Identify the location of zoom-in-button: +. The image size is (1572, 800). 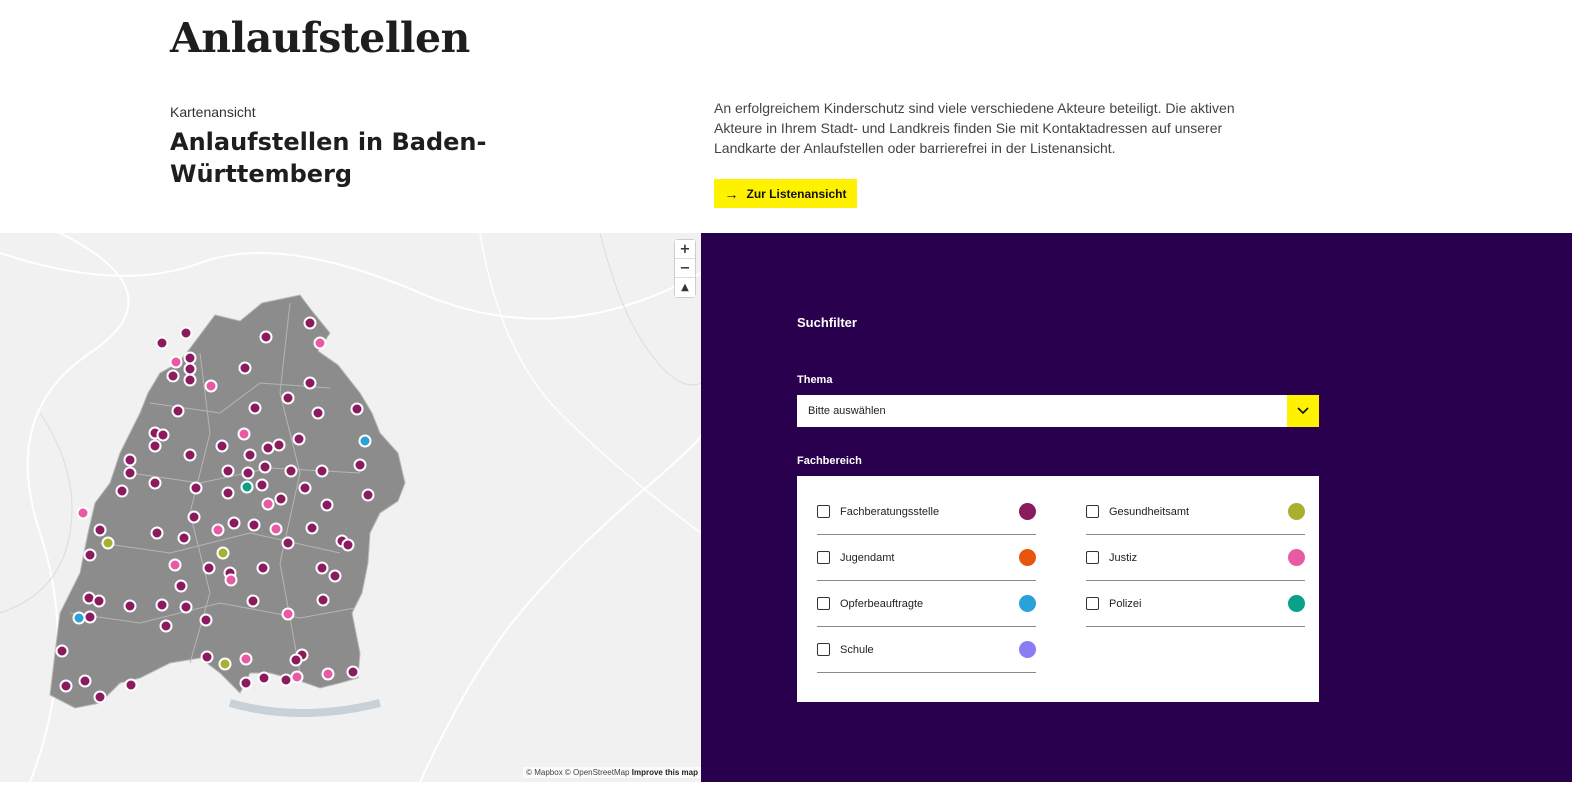
(685, 249).